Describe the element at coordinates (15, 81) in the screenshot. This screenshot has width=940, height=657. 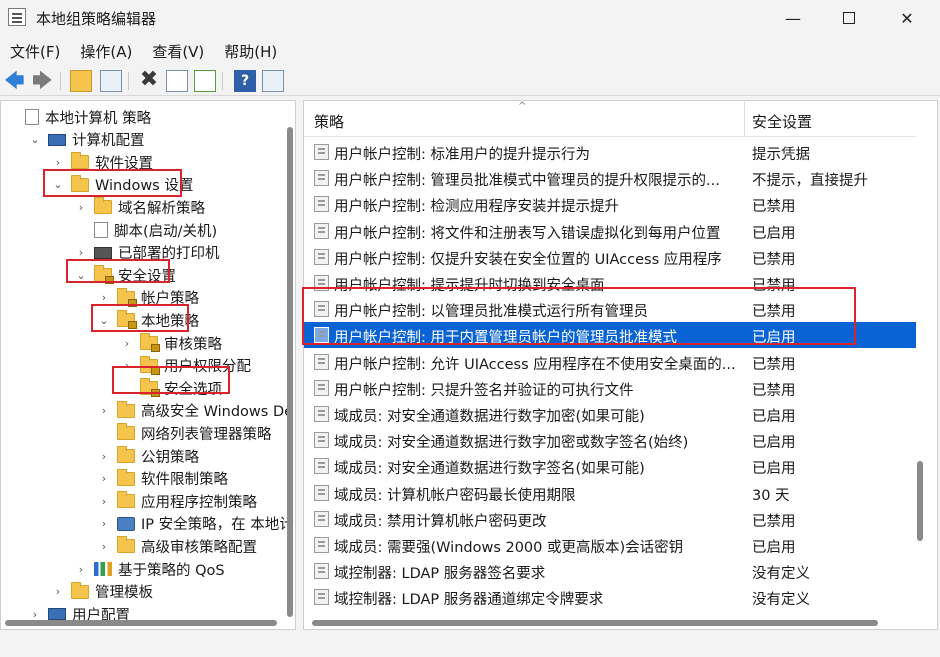
I see `back-arrow-icon: 🡄` at that location.